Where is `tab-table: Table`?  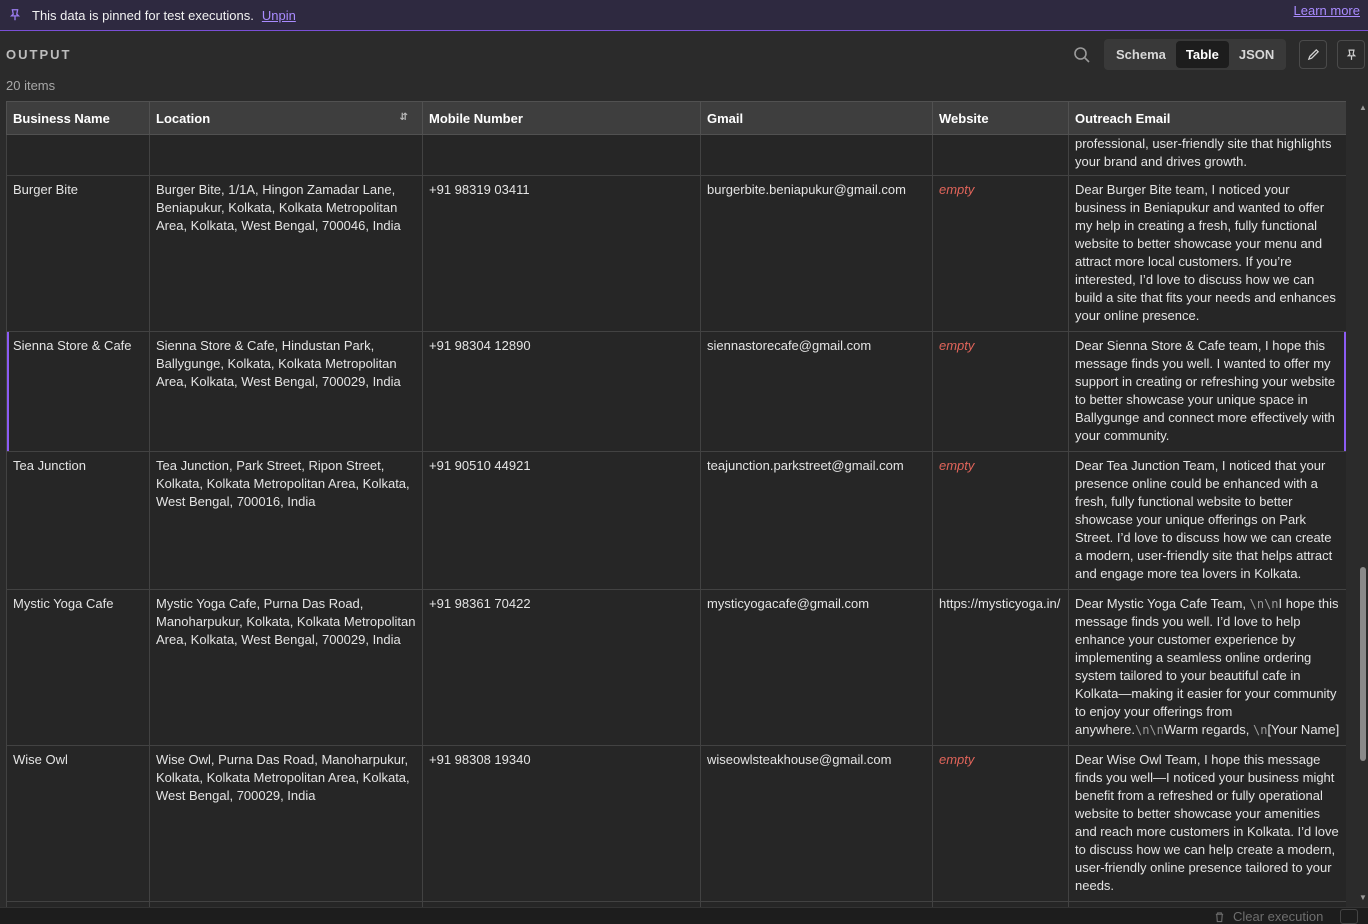
tab-table: Table is located at coordinates (1202, 54).